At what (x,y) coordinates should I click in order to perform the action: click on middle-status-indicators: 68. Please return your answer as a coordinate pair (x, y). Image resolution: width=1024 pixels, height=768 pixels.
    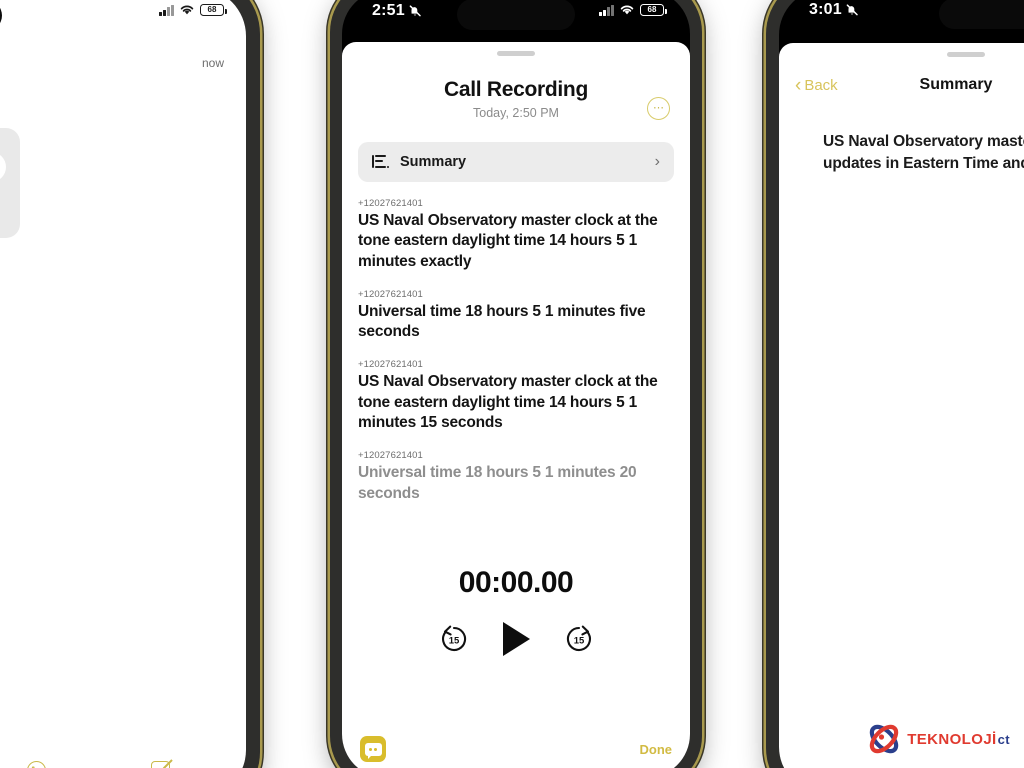
    Looking at the image, I should click on (633, 10).